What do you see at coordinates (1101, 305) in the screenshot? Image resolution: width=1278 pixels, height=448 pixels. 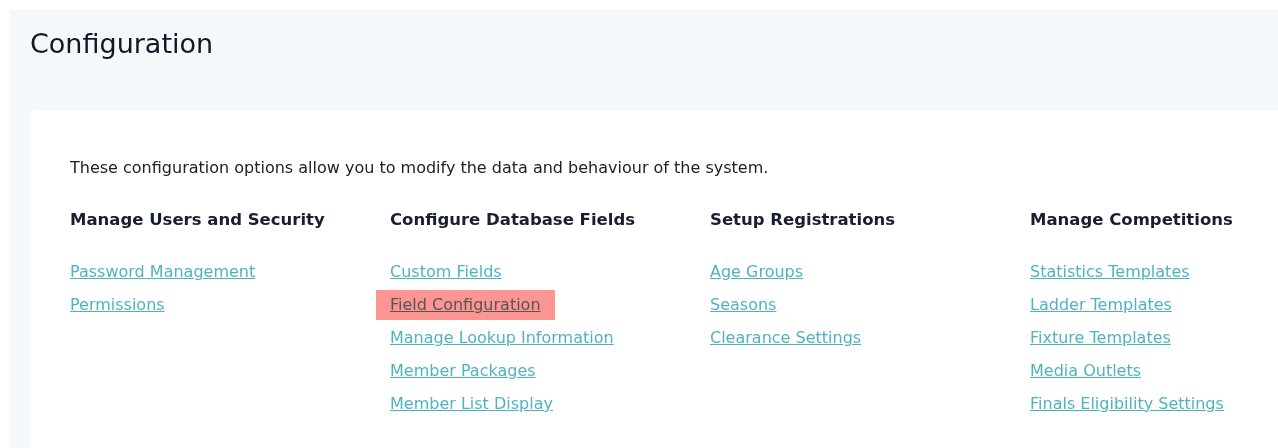 I see `config-link: Ladder Templates` at bounding box center [1101, 305].